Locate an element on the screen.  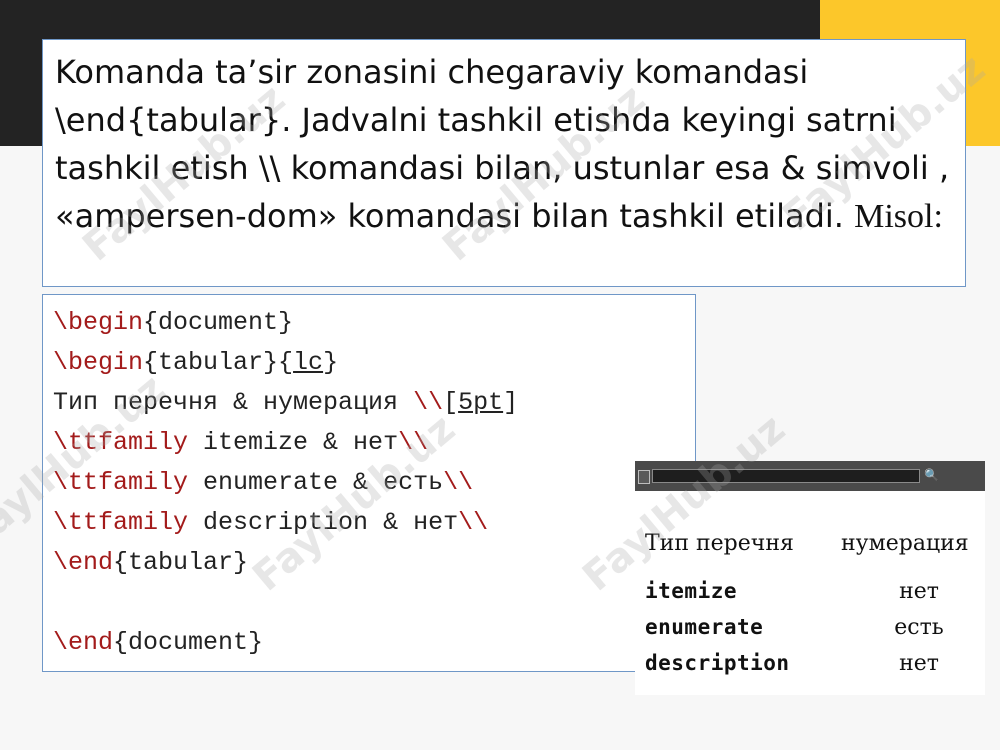
code-text: description & нет is located at coordinates (323, 522).